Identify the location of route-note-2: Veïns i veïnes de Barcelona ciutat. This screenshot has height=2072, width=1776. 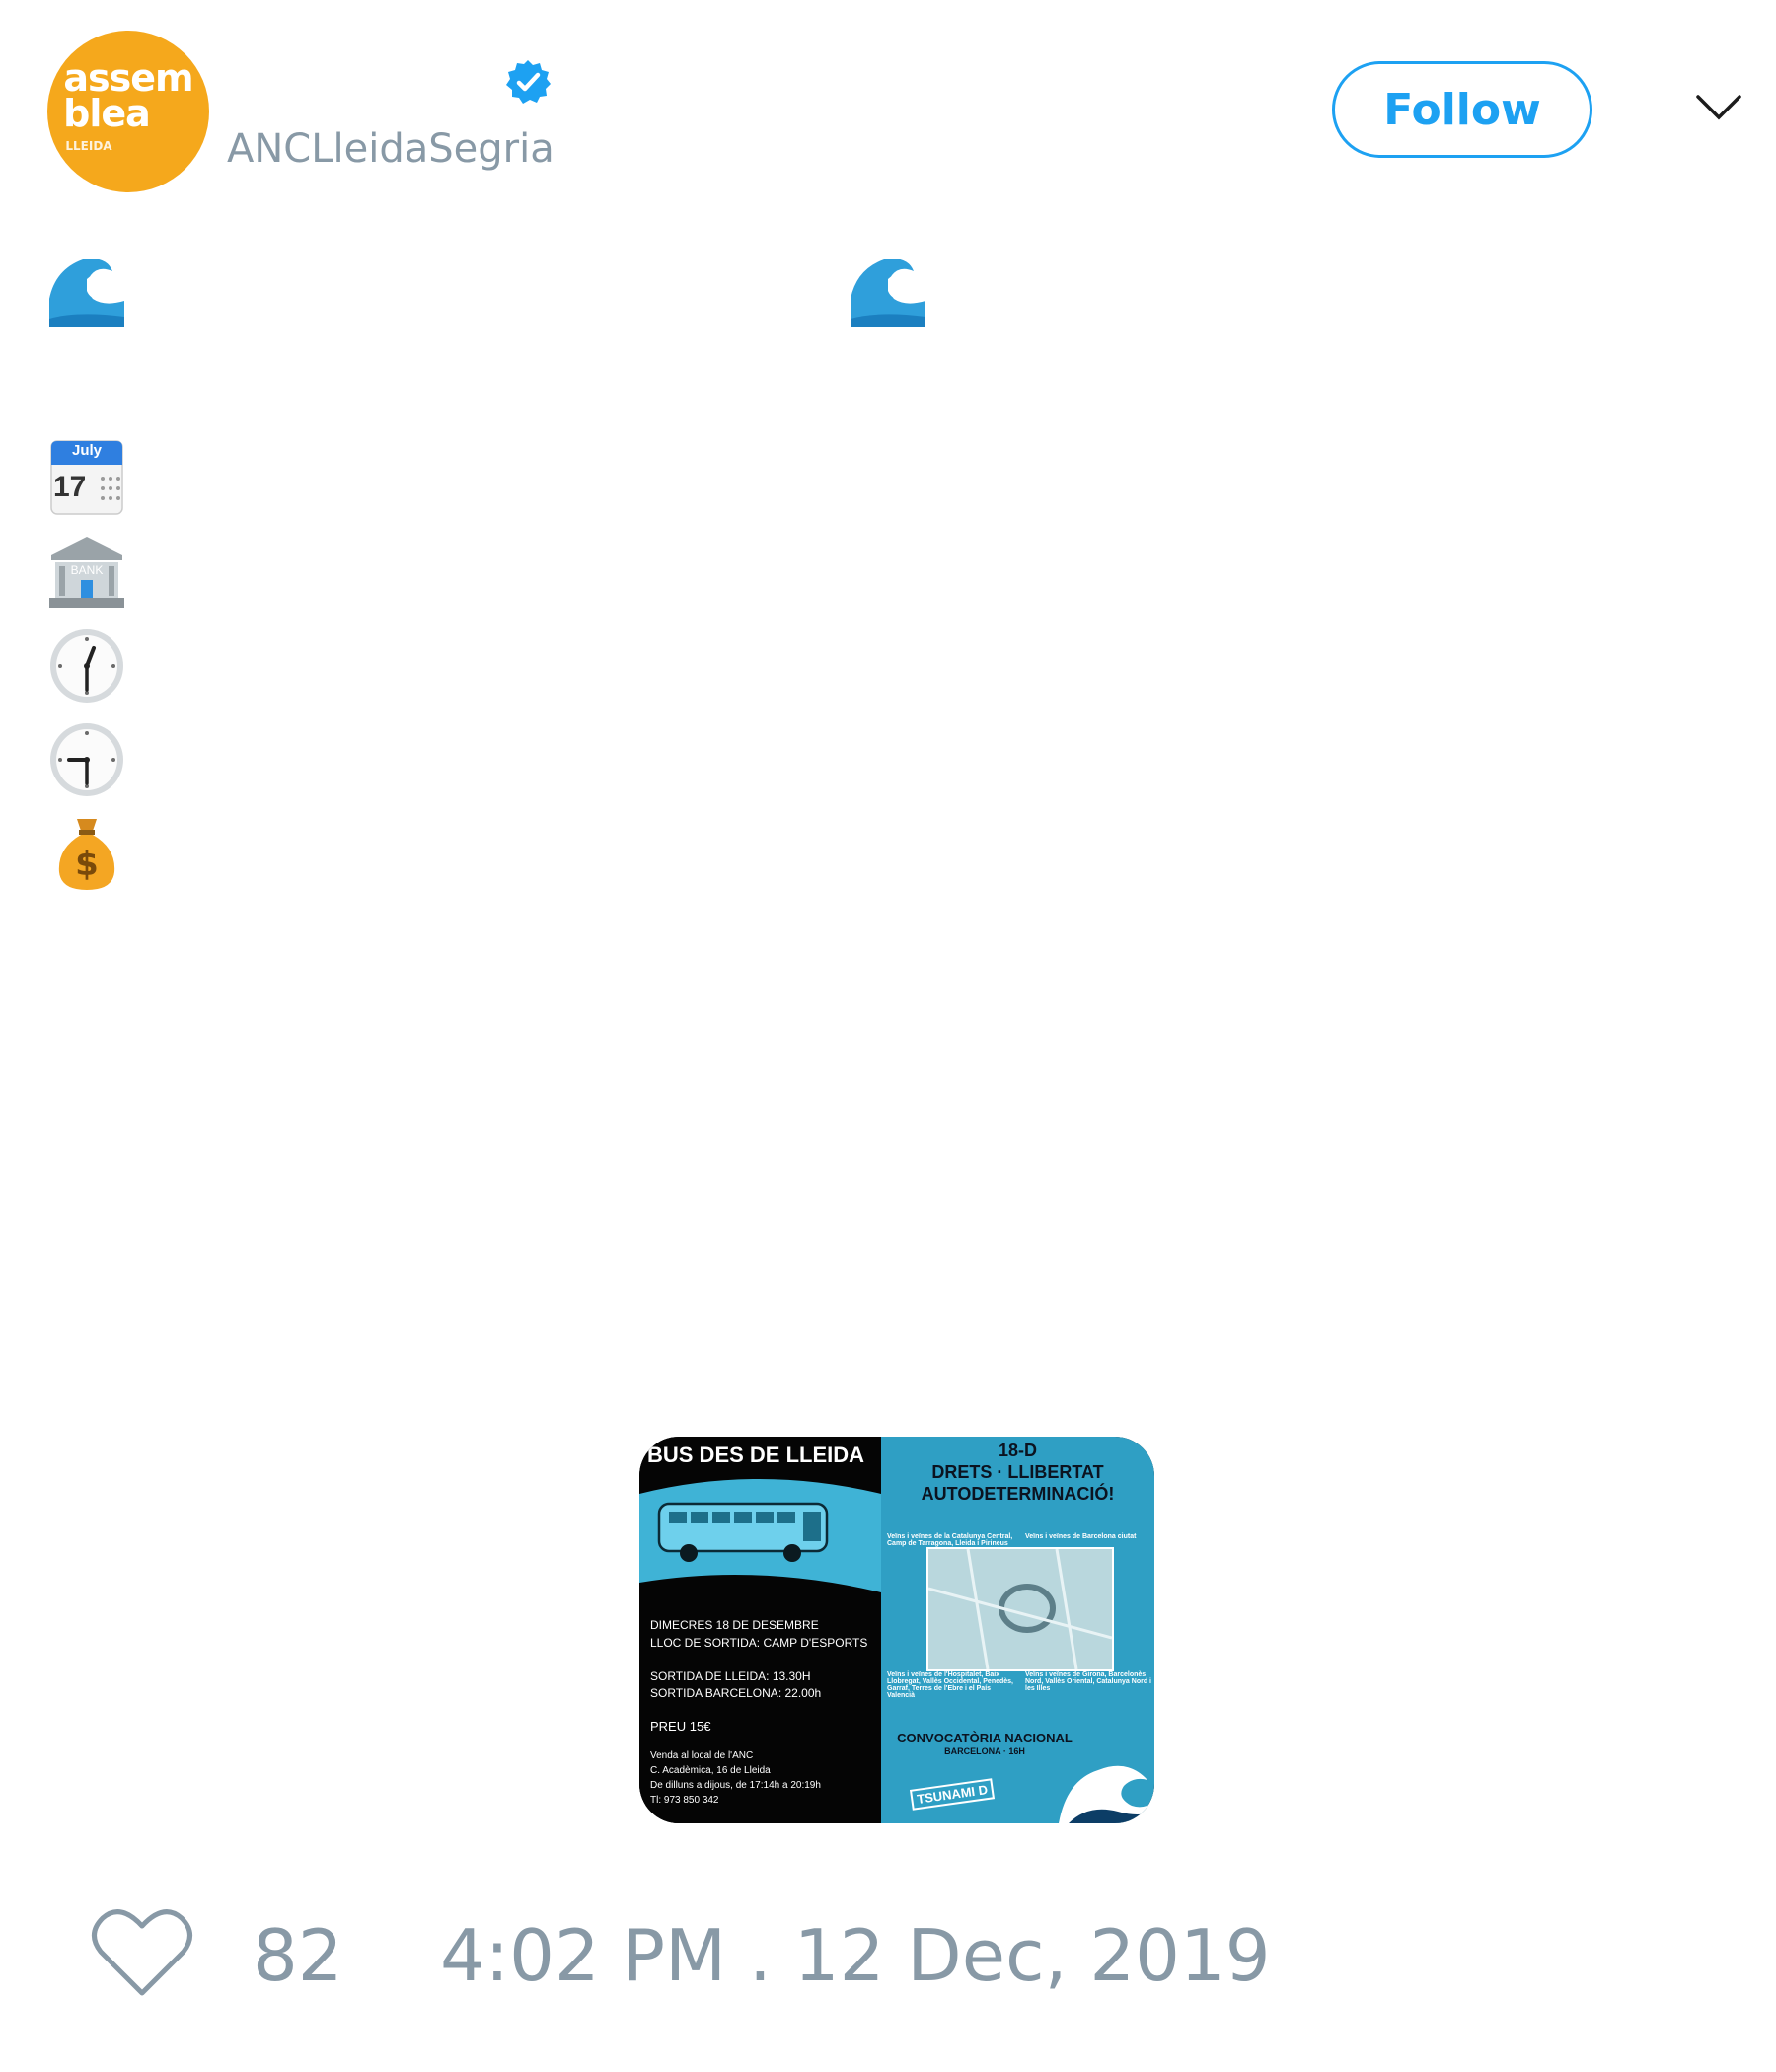
(1081, 1536).